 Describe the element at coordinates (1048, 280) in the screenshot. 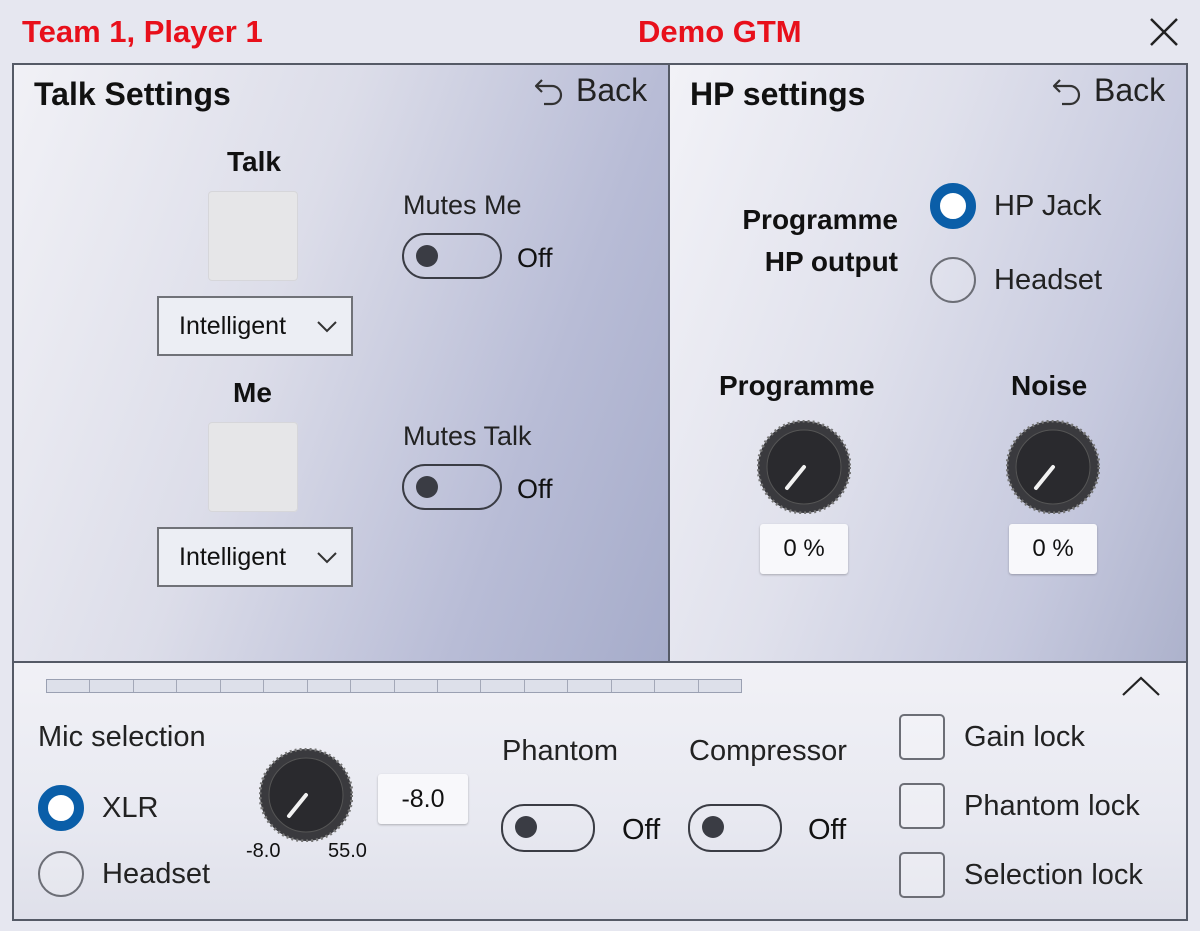

I see `hp-headset-label: Headset` at that location.